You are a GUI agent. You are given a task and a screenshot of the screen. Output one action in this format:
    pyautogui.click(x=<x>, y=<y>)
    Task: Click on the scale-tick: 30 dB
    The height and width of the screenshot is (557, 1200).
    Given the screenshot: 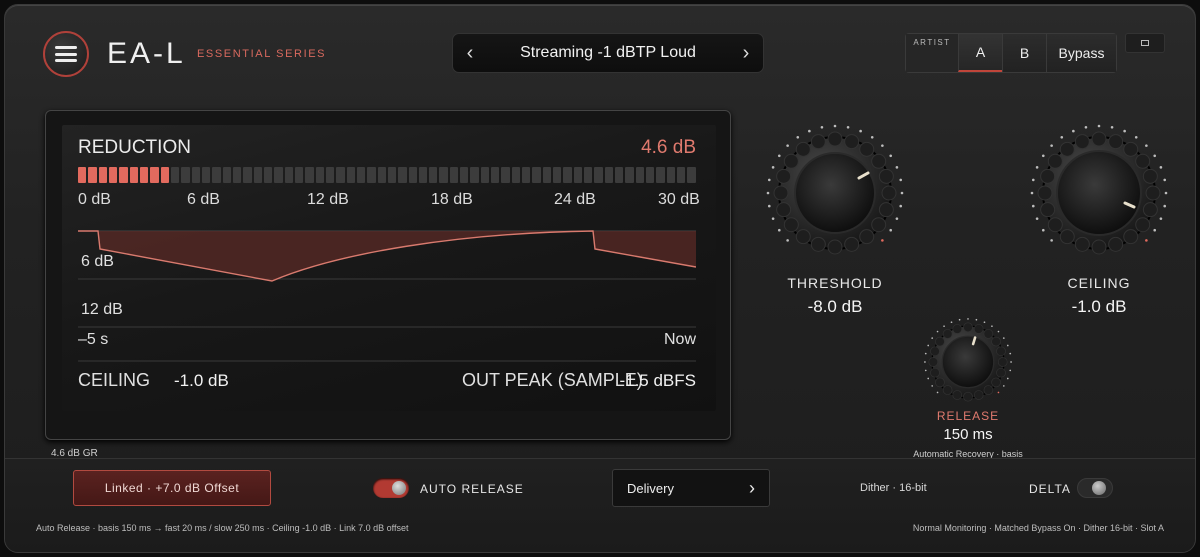 What is the action you would take?
    pyautogui.click(x=679, y=199)
    